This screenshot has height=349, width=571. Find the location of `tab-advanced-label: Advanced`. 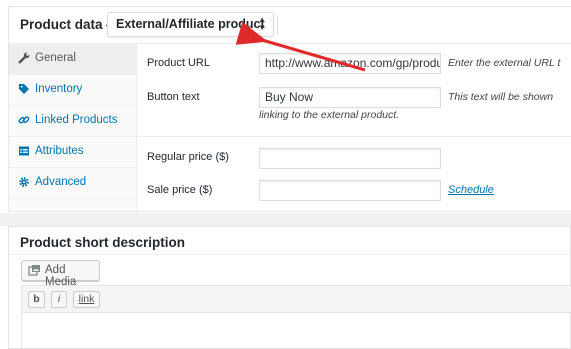

tab-advanced-label: Advanced is located at coordinates (61, 182).